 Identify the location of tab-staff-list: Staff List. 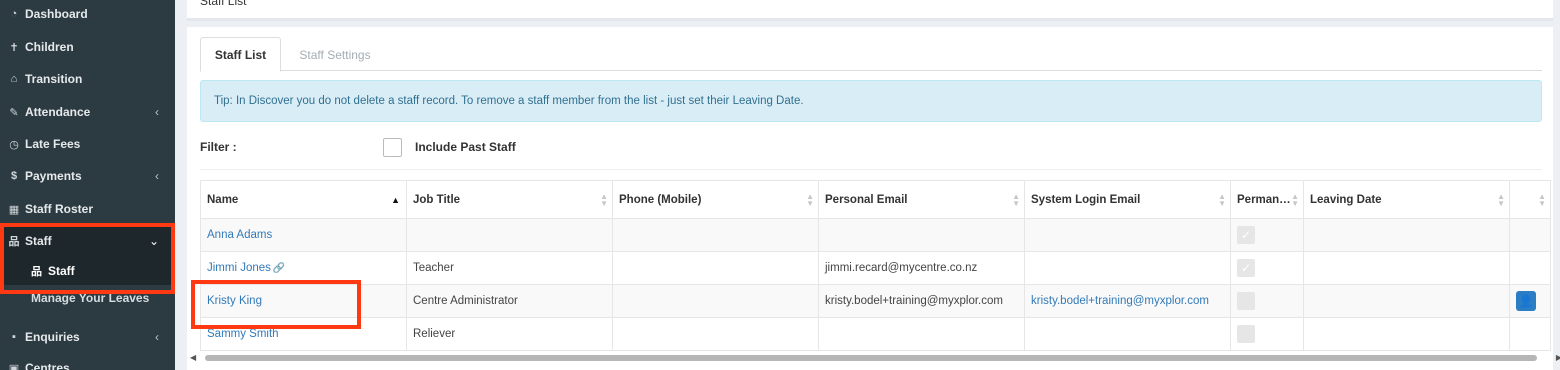
(240, 54).